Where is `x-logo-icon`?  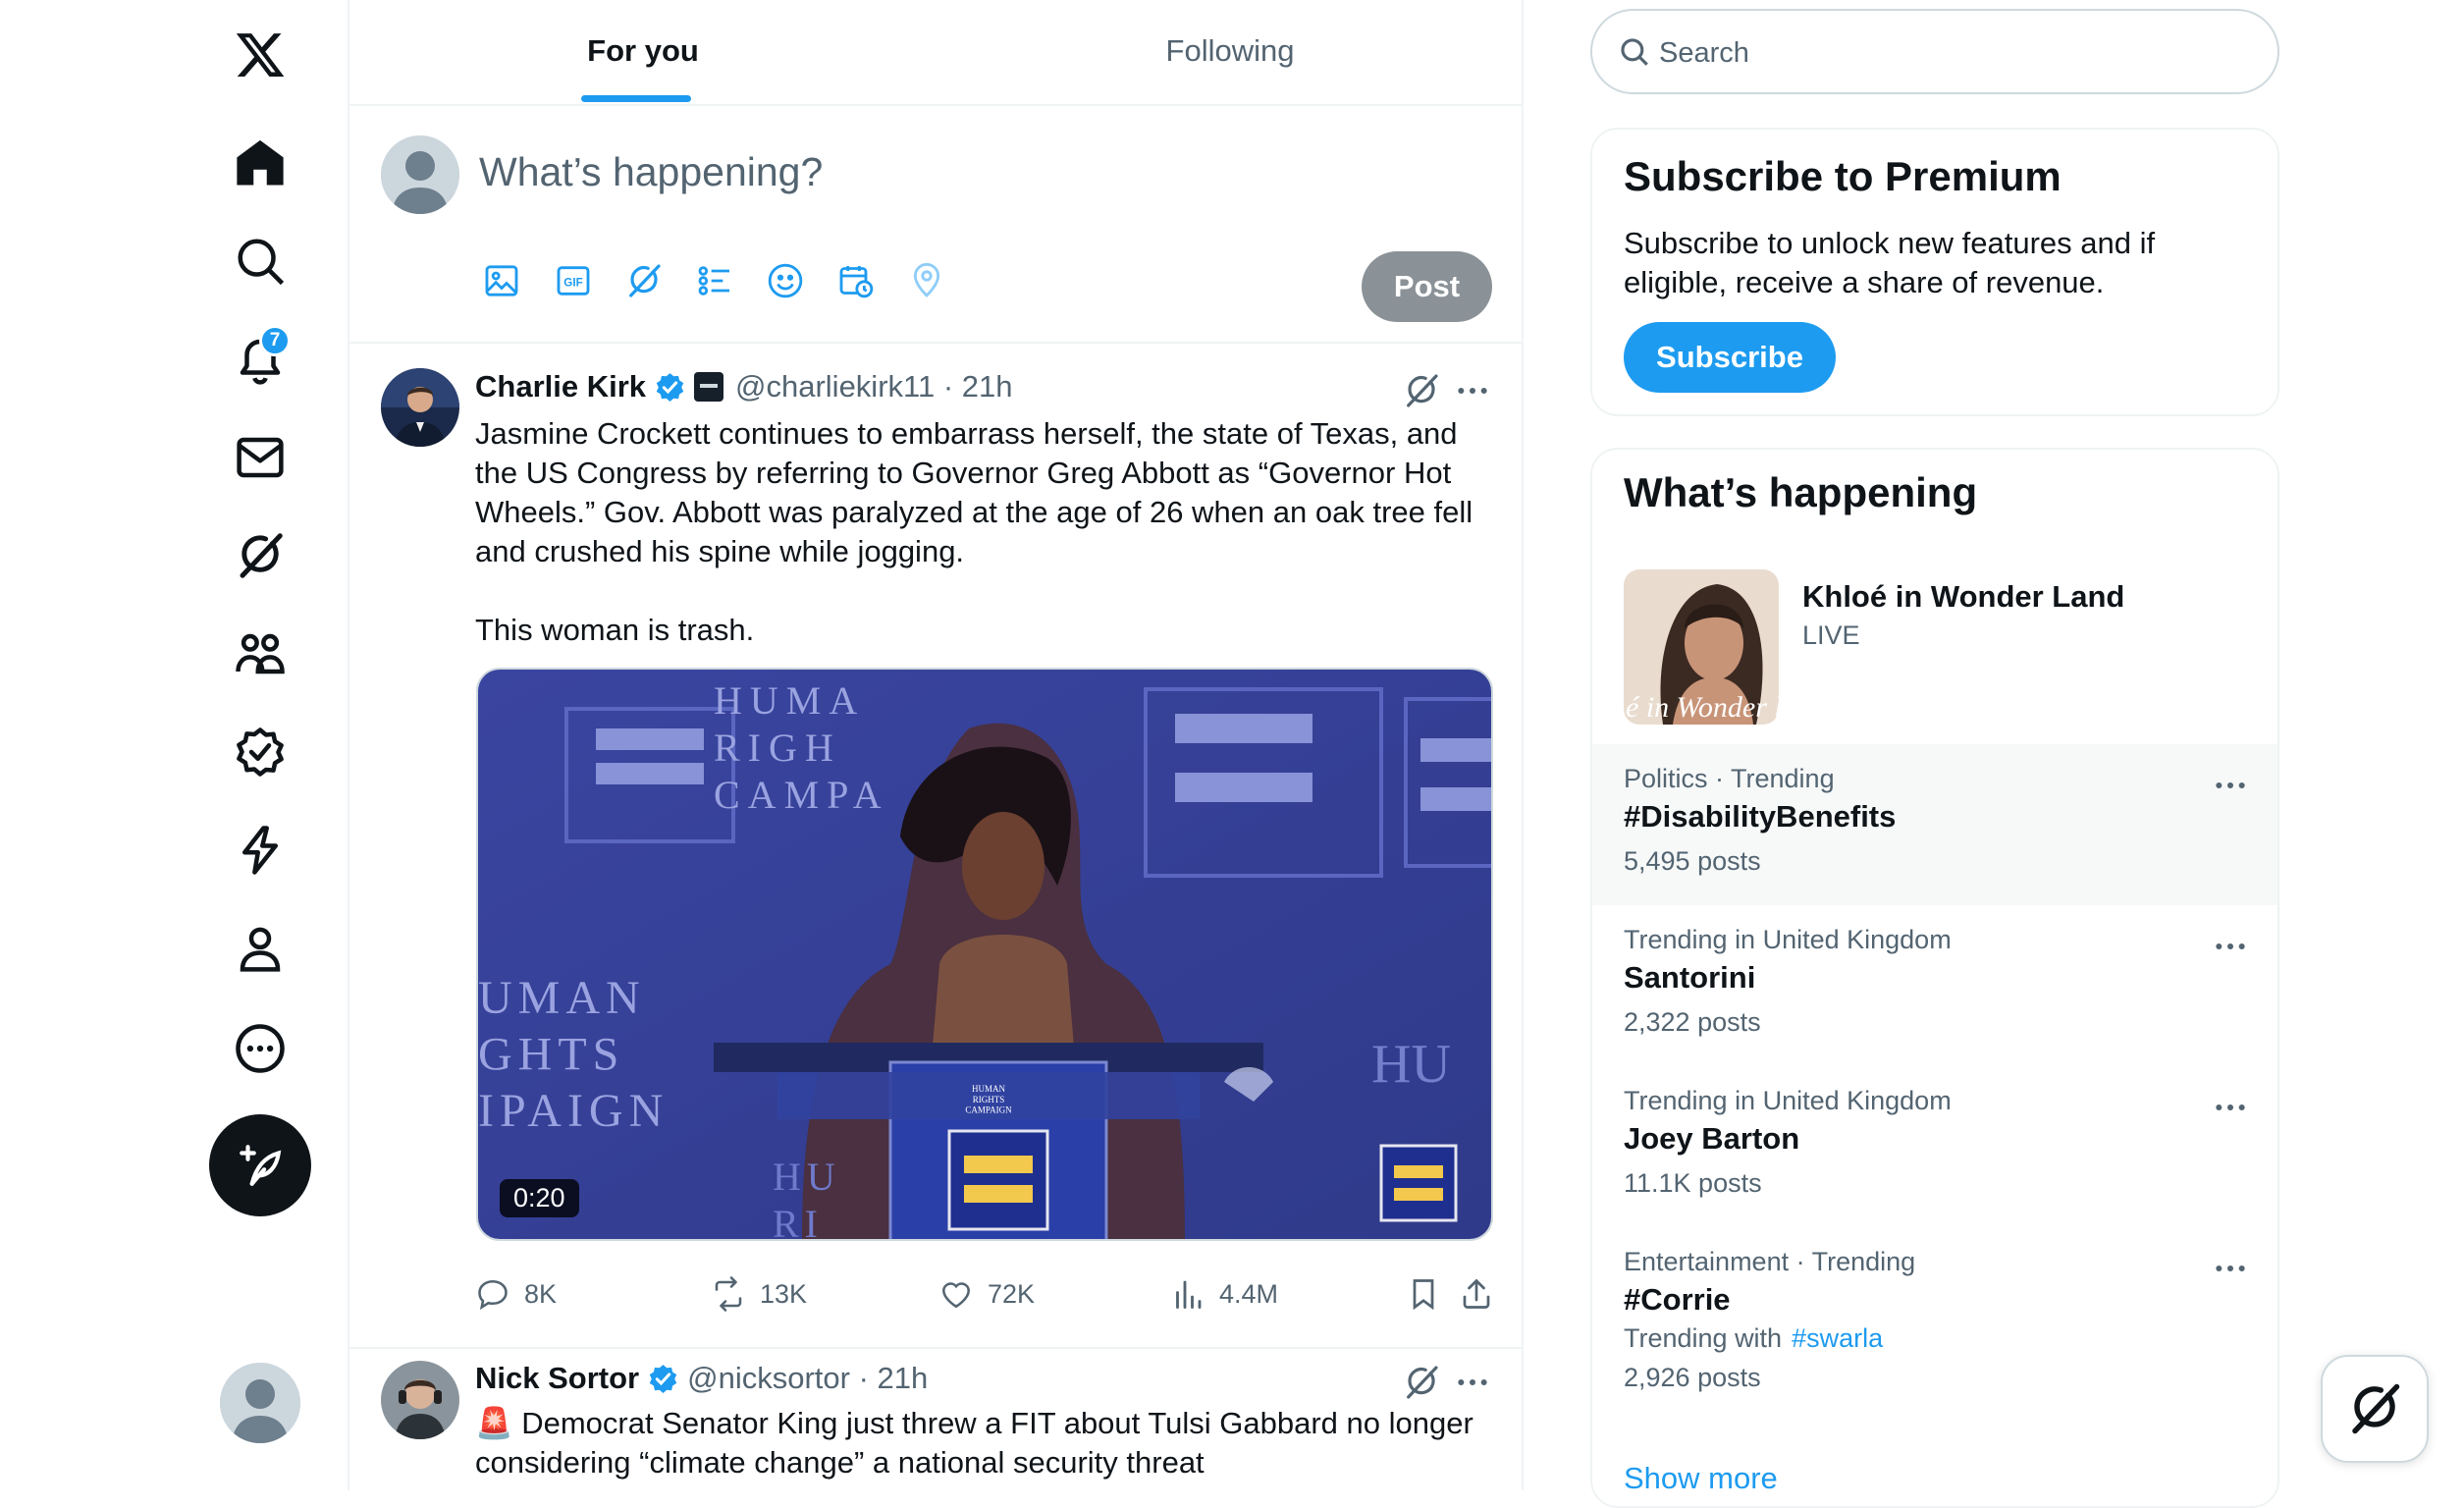 x-logo-icon is located at coordinates (260, 55).